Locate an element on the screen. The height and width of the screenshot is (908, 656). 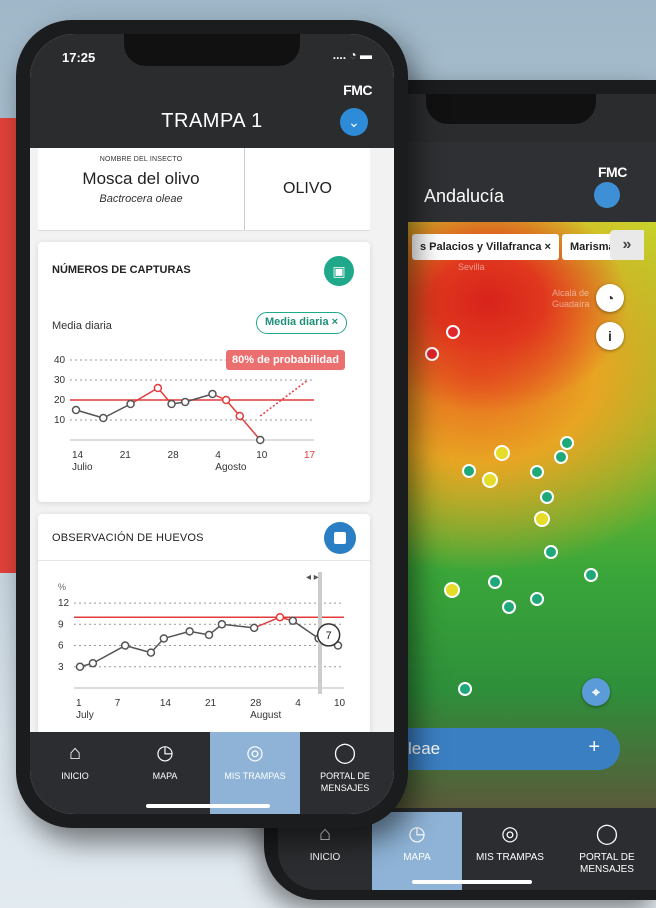
crop-name: OLIVO is located at coordinates (307, 188).